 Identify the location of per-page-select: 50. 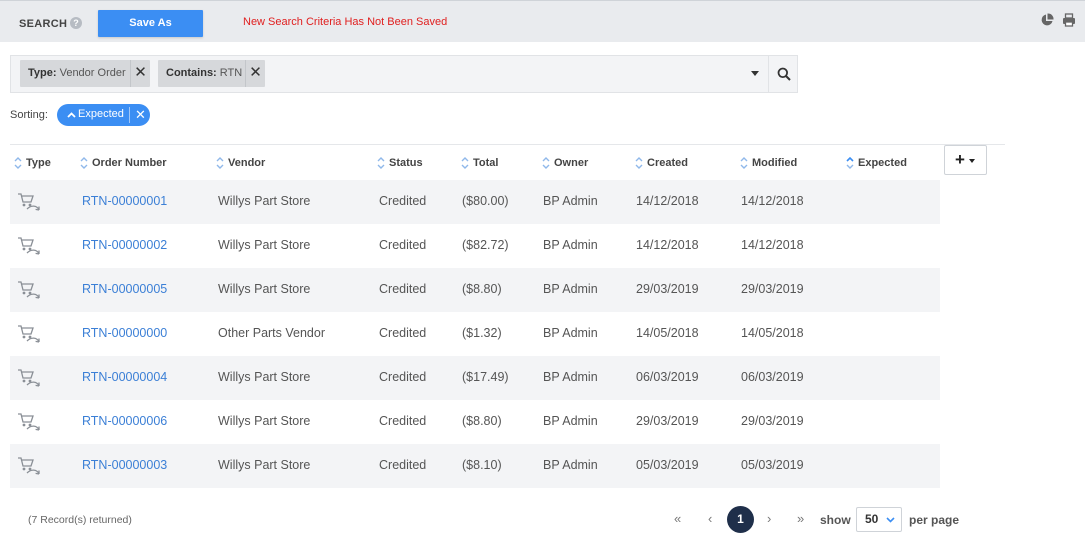
(879, 519).